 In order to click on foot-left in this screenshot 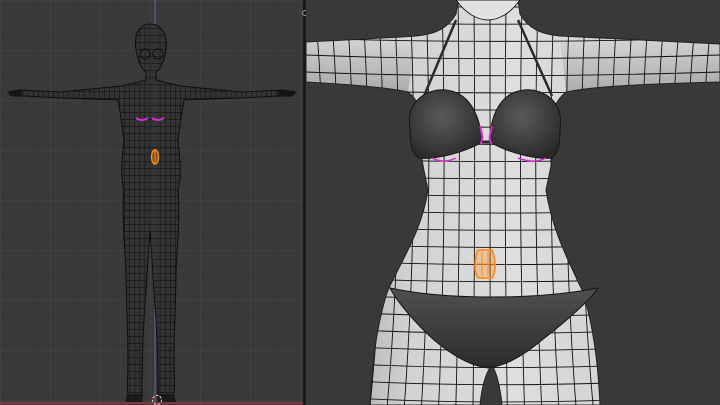, I will do `click(134, 398)`.